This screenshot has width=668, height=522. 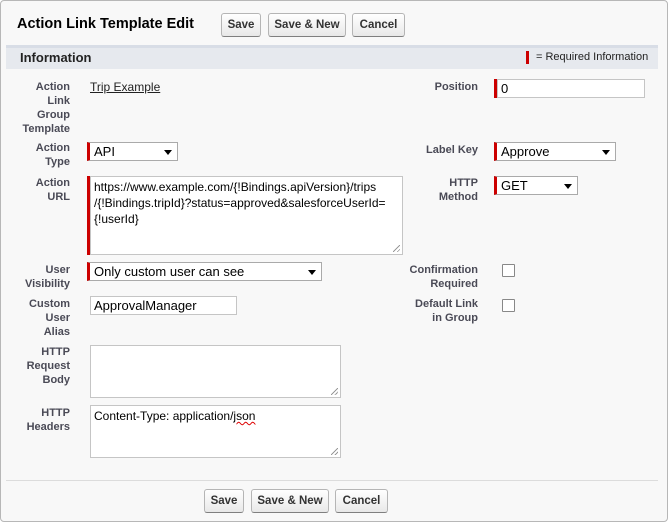 I want to click on http-method-select: GET, so click(x=536, y=185).